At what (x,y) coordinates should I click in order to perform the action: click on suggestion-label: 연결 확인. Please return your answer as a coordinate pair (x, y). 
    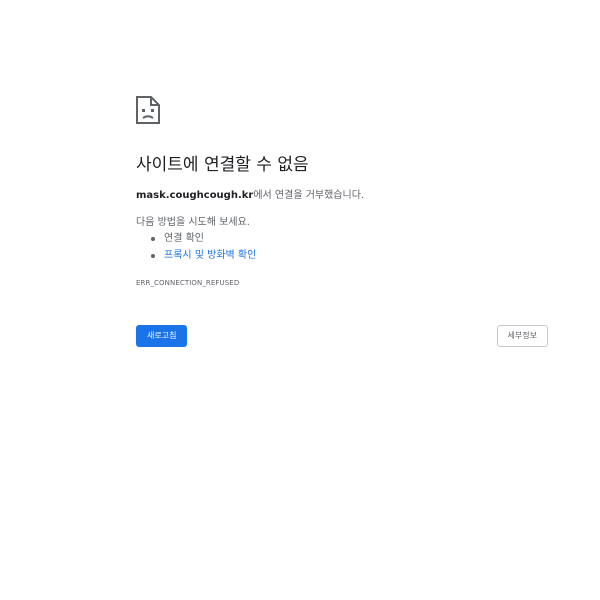
    Looking at the image, I should click on (184, 238).